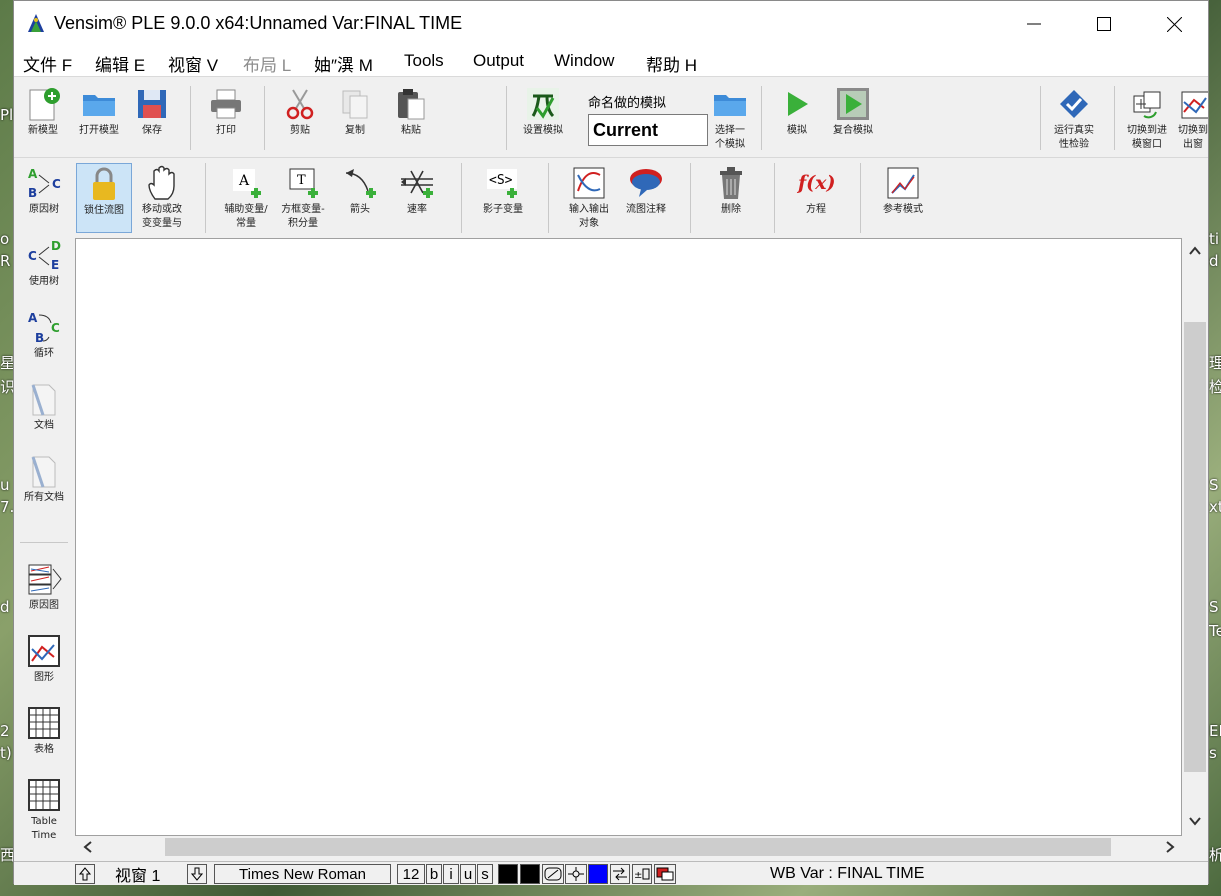  What do you see at coordinates (267, 63) in the screenshot?
I see `menu-layout: 布局 L` at bounding box center [267, 63].